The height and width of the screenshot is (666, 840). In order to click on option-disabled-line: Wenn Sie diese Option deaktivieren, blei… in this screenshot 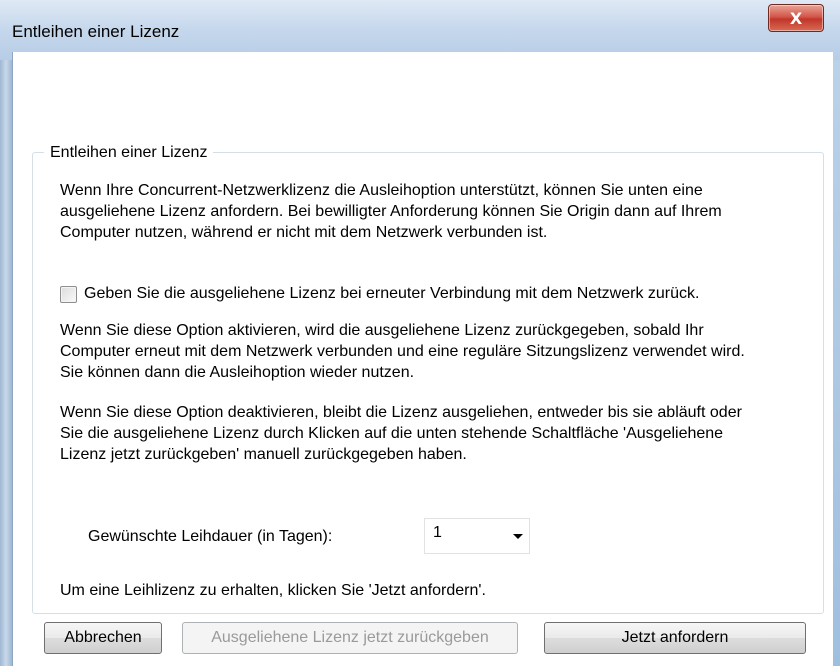, I will do `click(401, 412)`.